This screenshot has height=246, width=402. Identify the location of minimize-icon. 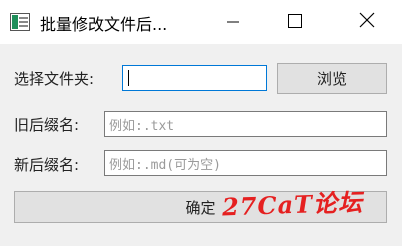
(233, 22).